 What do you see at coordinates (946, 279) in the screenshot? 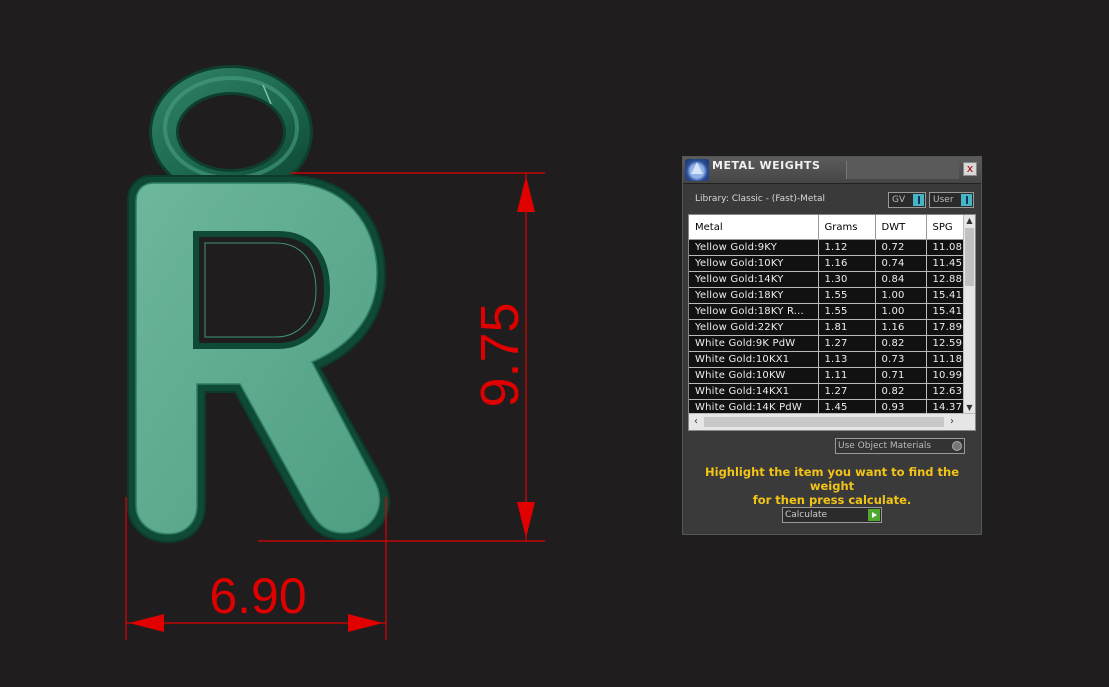
I see `cell-spg: 12.88` at bounding box center [946, 279].